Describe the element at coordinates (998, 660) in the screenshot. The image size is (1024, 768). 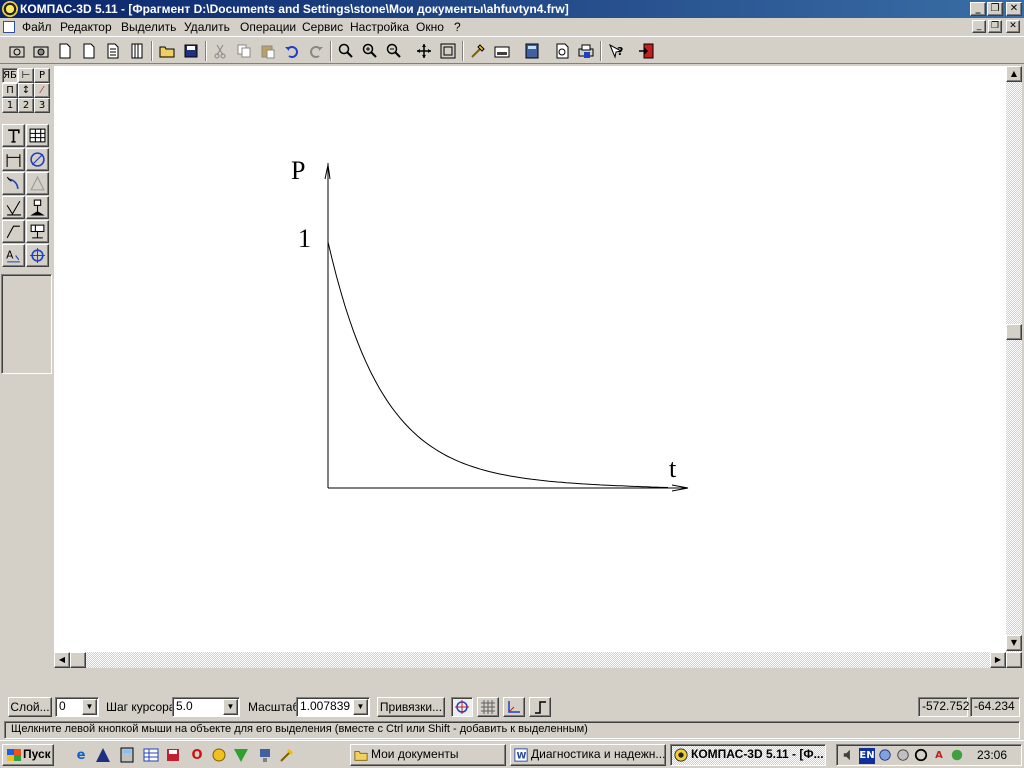
I see `scroll-right-button: ▶` at that location.